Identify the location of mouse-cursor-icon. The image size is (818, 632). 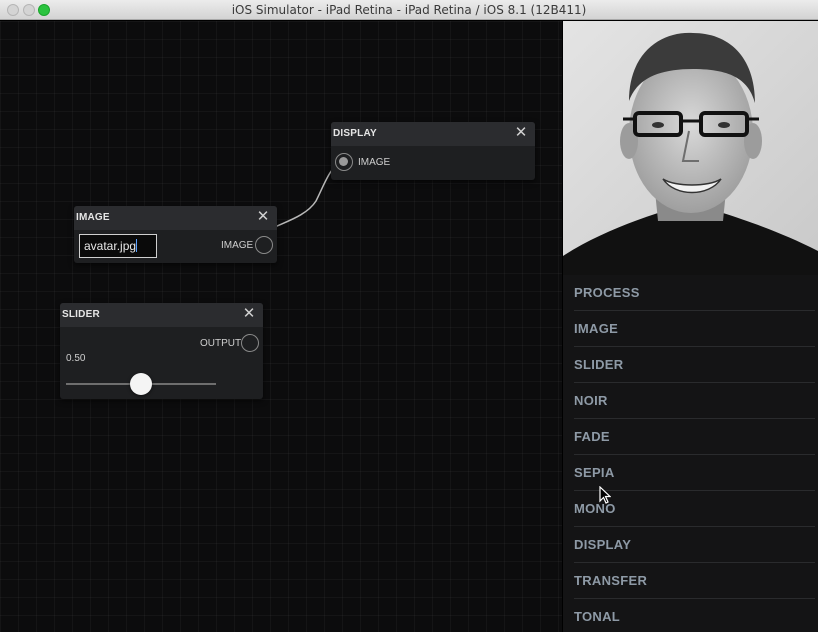
(605, 495).